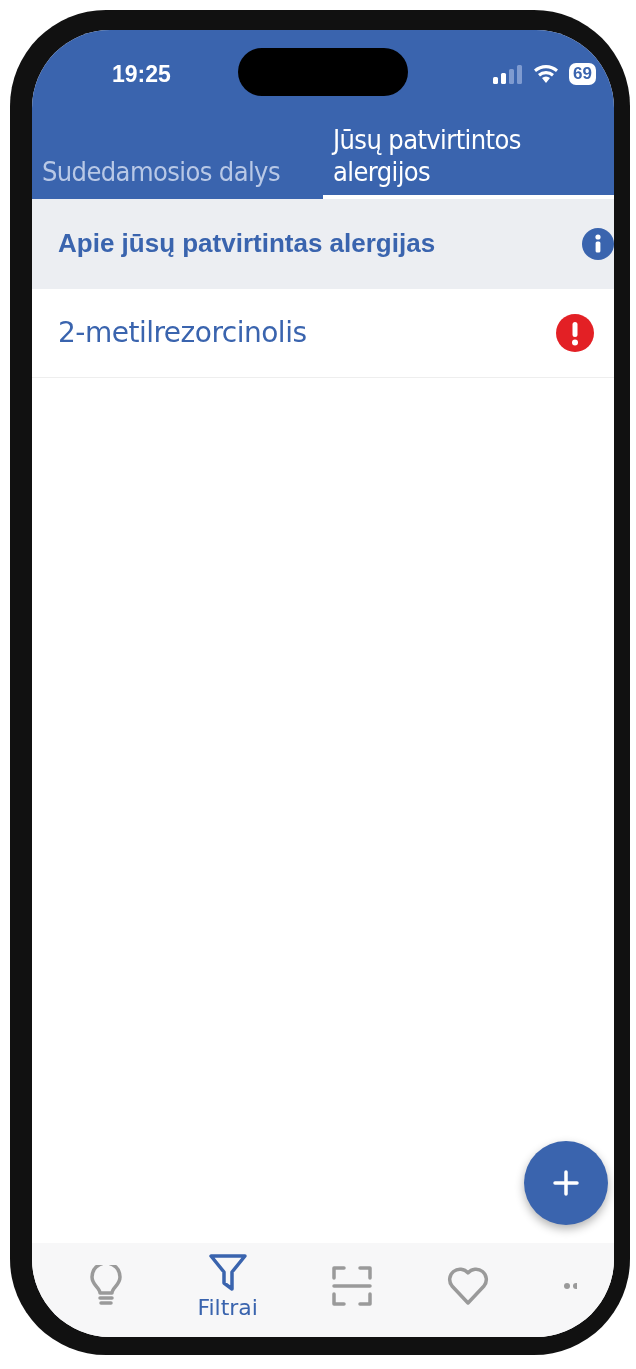 The image size is (636, 1369). What do you see at coordinates (227, 1272) in the screenshot?
I see `filter-icon` at bounding box center [227, 1272].